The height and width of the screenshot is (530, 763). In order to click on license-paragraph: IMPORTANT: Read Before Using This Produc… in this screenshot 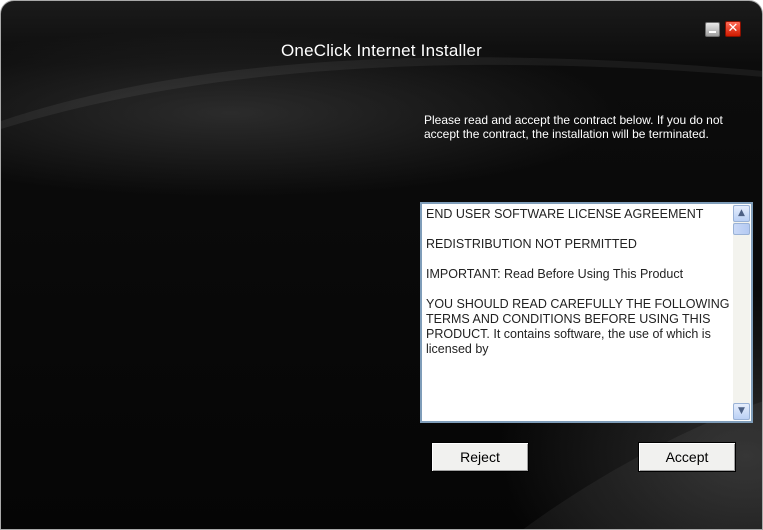, I will do `click(555, 274)`.